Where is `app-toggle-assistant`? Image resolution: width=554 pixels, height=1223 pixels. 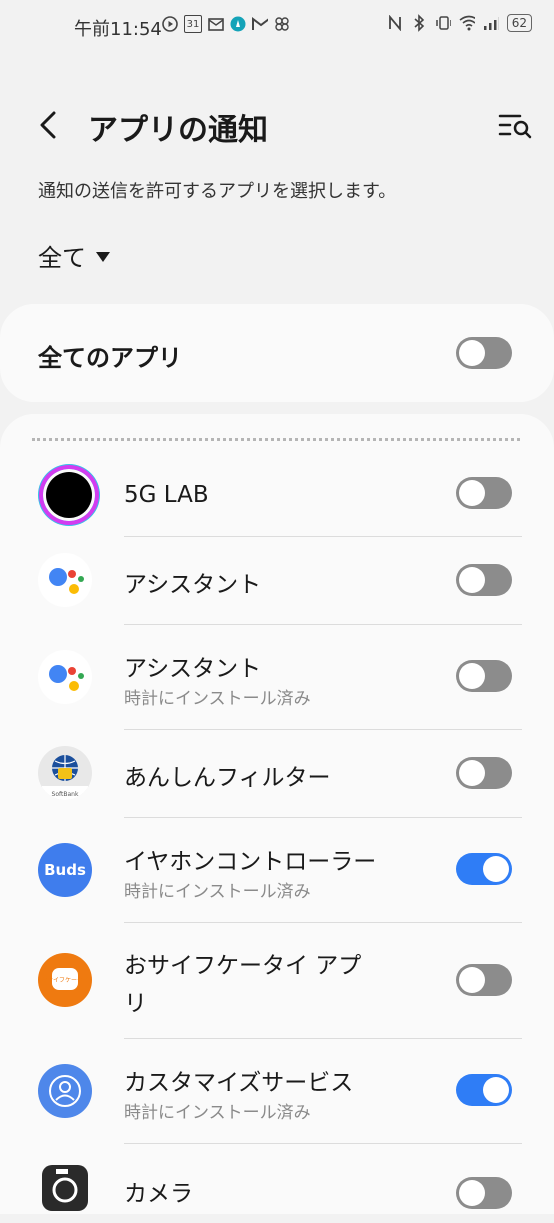
app-toggle-assistant is located at coordinates (484, 580).